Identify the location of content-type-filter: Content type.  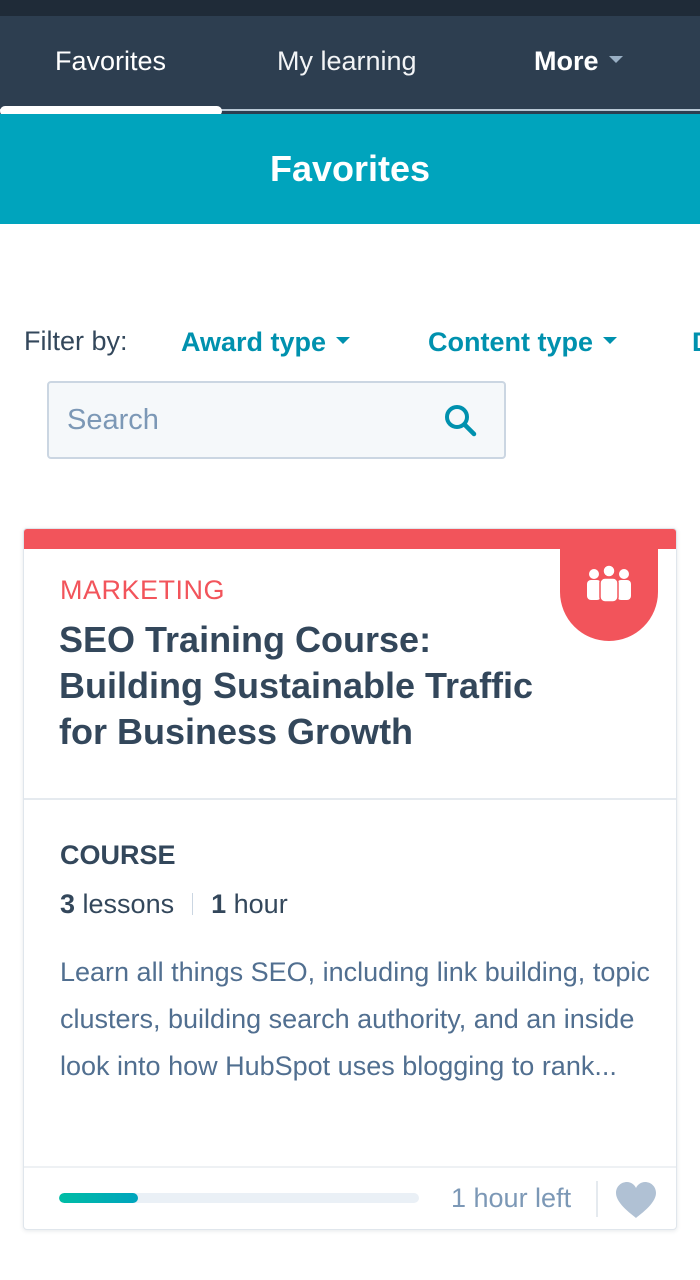
(522, 342).